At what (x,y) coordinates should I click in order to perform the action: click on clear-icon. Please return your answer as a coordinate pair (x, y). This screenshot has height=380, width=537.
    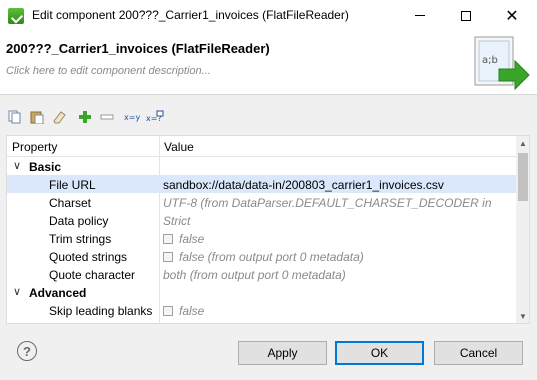
    Looking at the image, I should click on (59, 117).